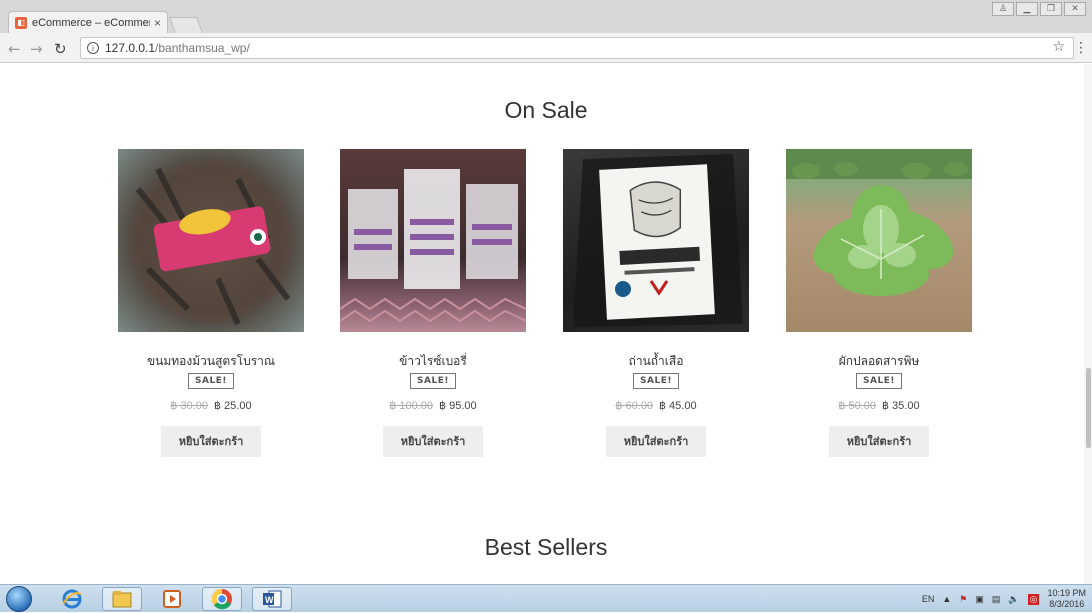 Image resolution: width=1092 pixels, height=613 pixels. I want to click on browser-tab: ◧ eCommerce – eCommerce ×, so click(88, 22).